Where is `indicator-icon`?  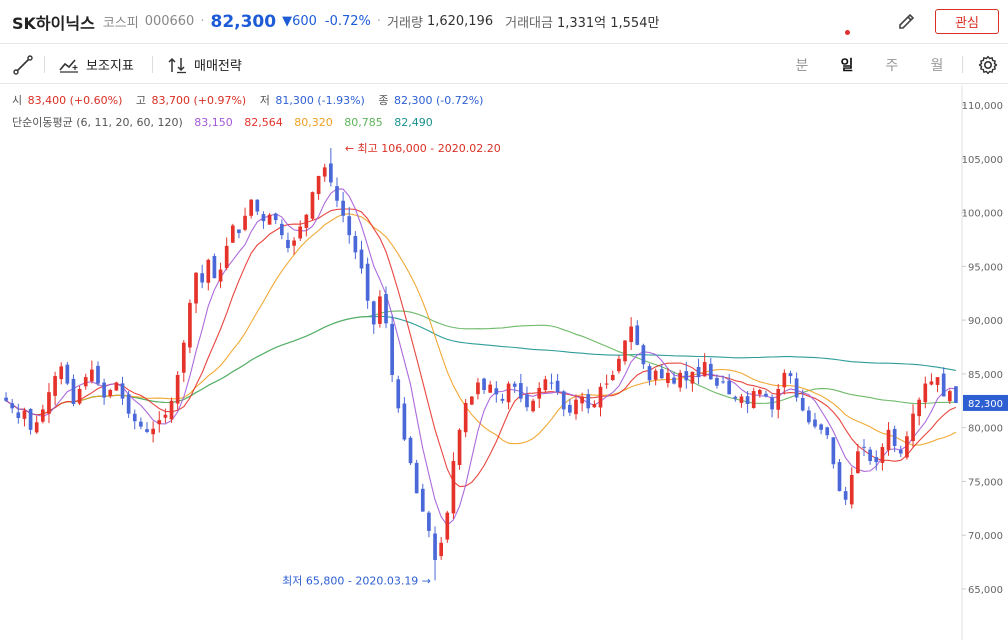
indicator-icon is located at coordinates (69, 65).